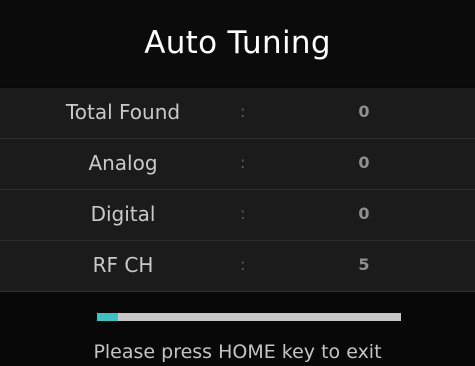 This screenshot has width=475, height=366. What do you see at coordinates (237, 352) in the screenshot?
I see `exit-hint: Please press HOME key to exit` at bounding box center [237, 352].